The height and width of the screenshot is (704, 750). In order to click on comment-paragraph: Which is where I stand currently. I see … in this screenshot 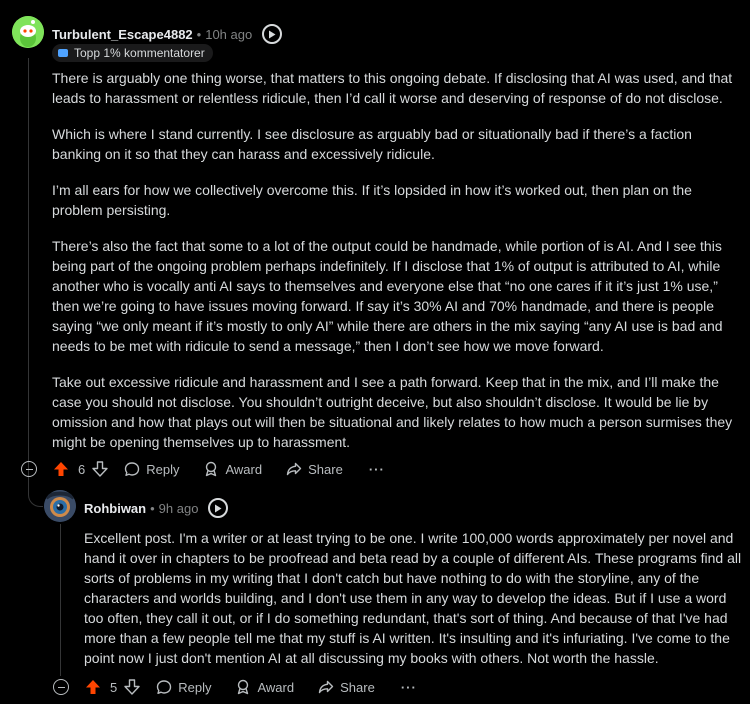, I will do `click(372, 144)`.